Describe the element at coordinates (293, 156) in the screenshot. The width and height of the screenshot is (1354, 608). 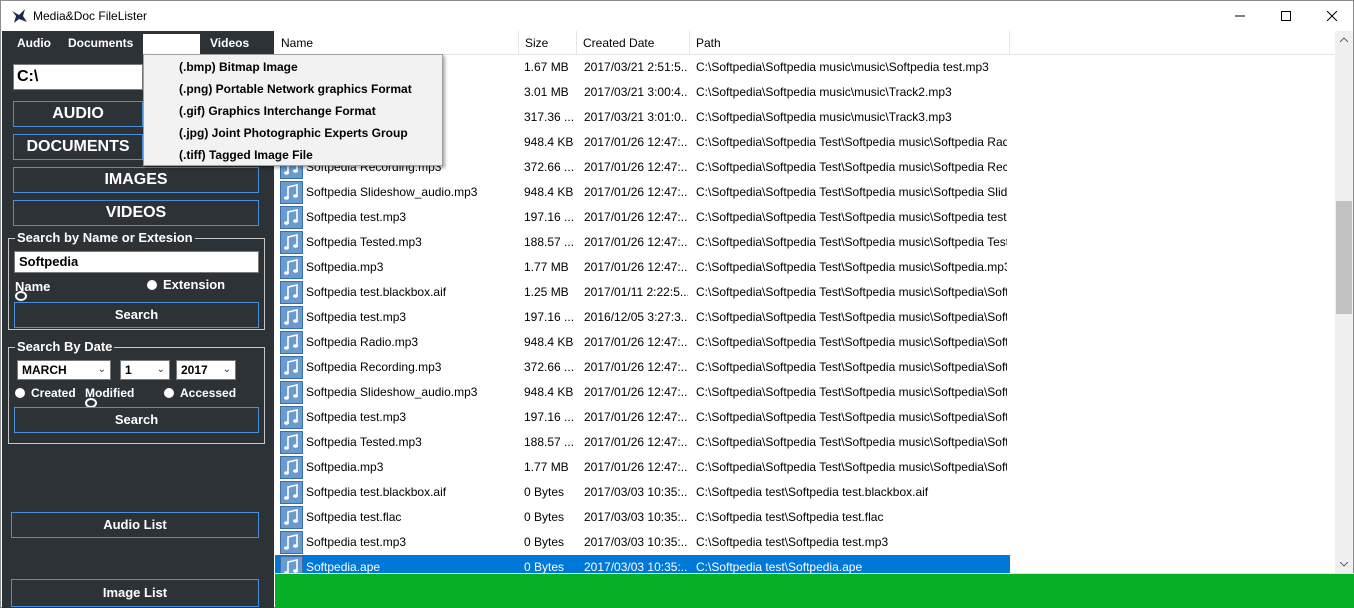
I see `menu-item-tiff: (.tiff) Tagged Image File` at that location.